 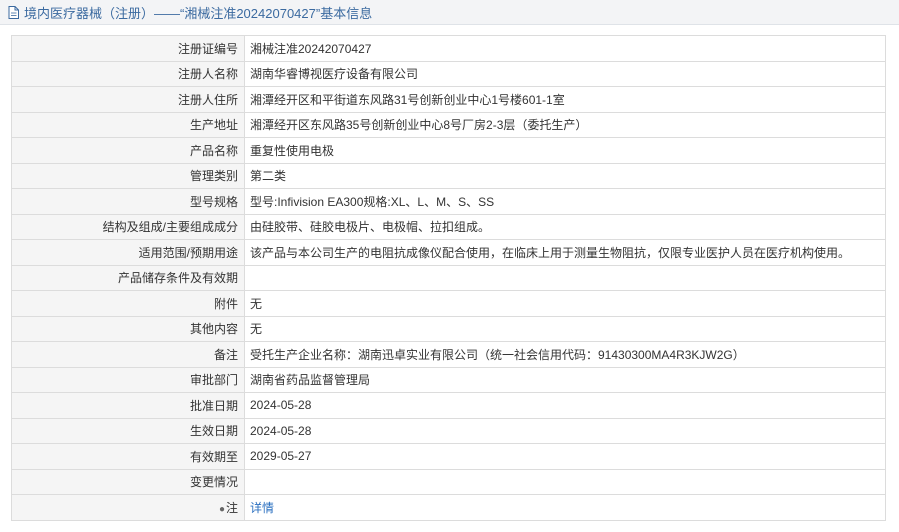 I want to click on row-label: 结构及组成/主要组成成分, so click(x=128, y=226).